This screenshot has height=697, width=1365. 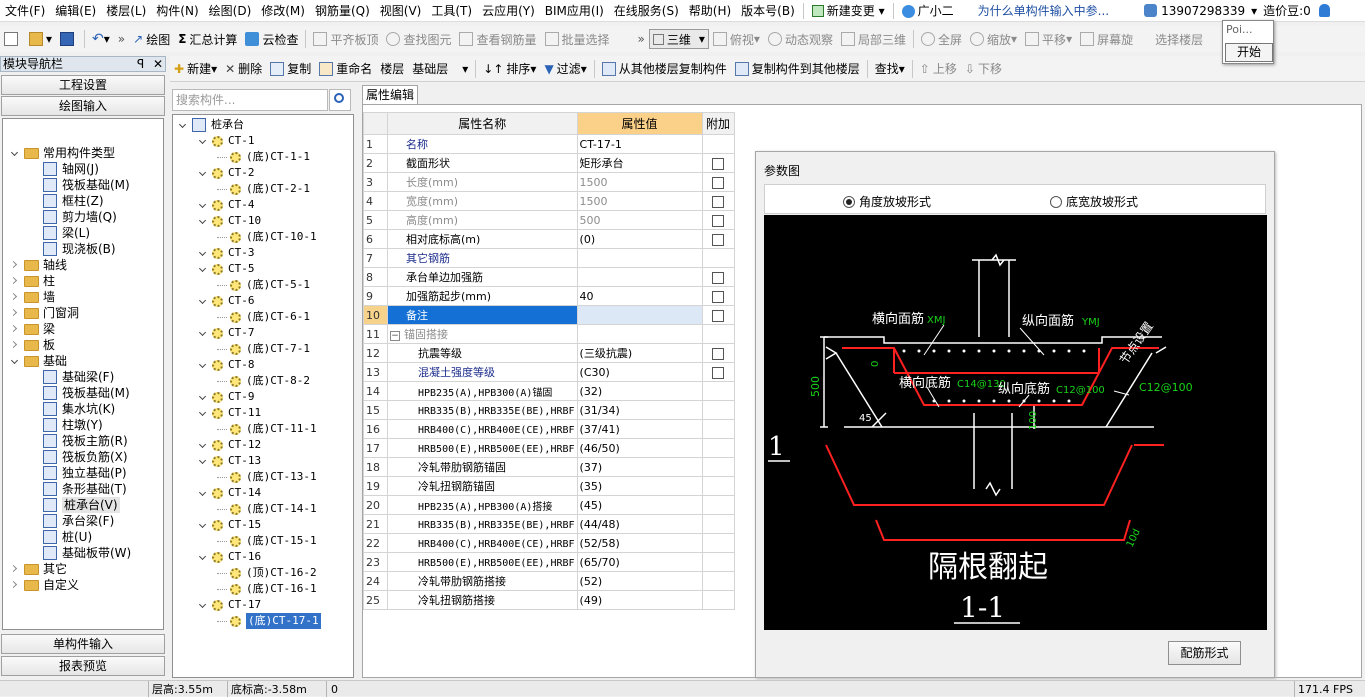 What do you see at coordinates (549, 581) in the screenshot?
I see `table-row: 24 冷轧带肋钢筋搭接 (52)` at bounding box center [549, 581].